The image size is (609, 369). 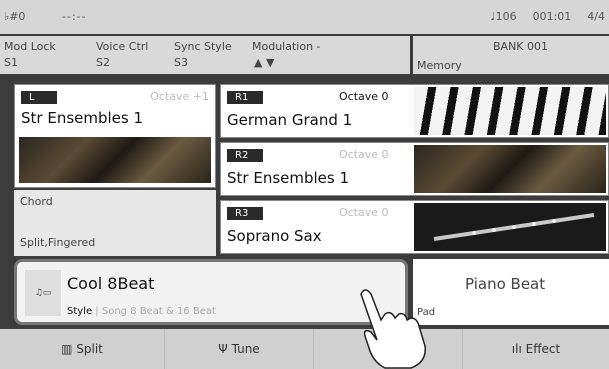 What do you see at coordinates (286, 62) in the screenshot?
I see `modulation-arrows: ▲ ▼` at bounding box center [286, 62].